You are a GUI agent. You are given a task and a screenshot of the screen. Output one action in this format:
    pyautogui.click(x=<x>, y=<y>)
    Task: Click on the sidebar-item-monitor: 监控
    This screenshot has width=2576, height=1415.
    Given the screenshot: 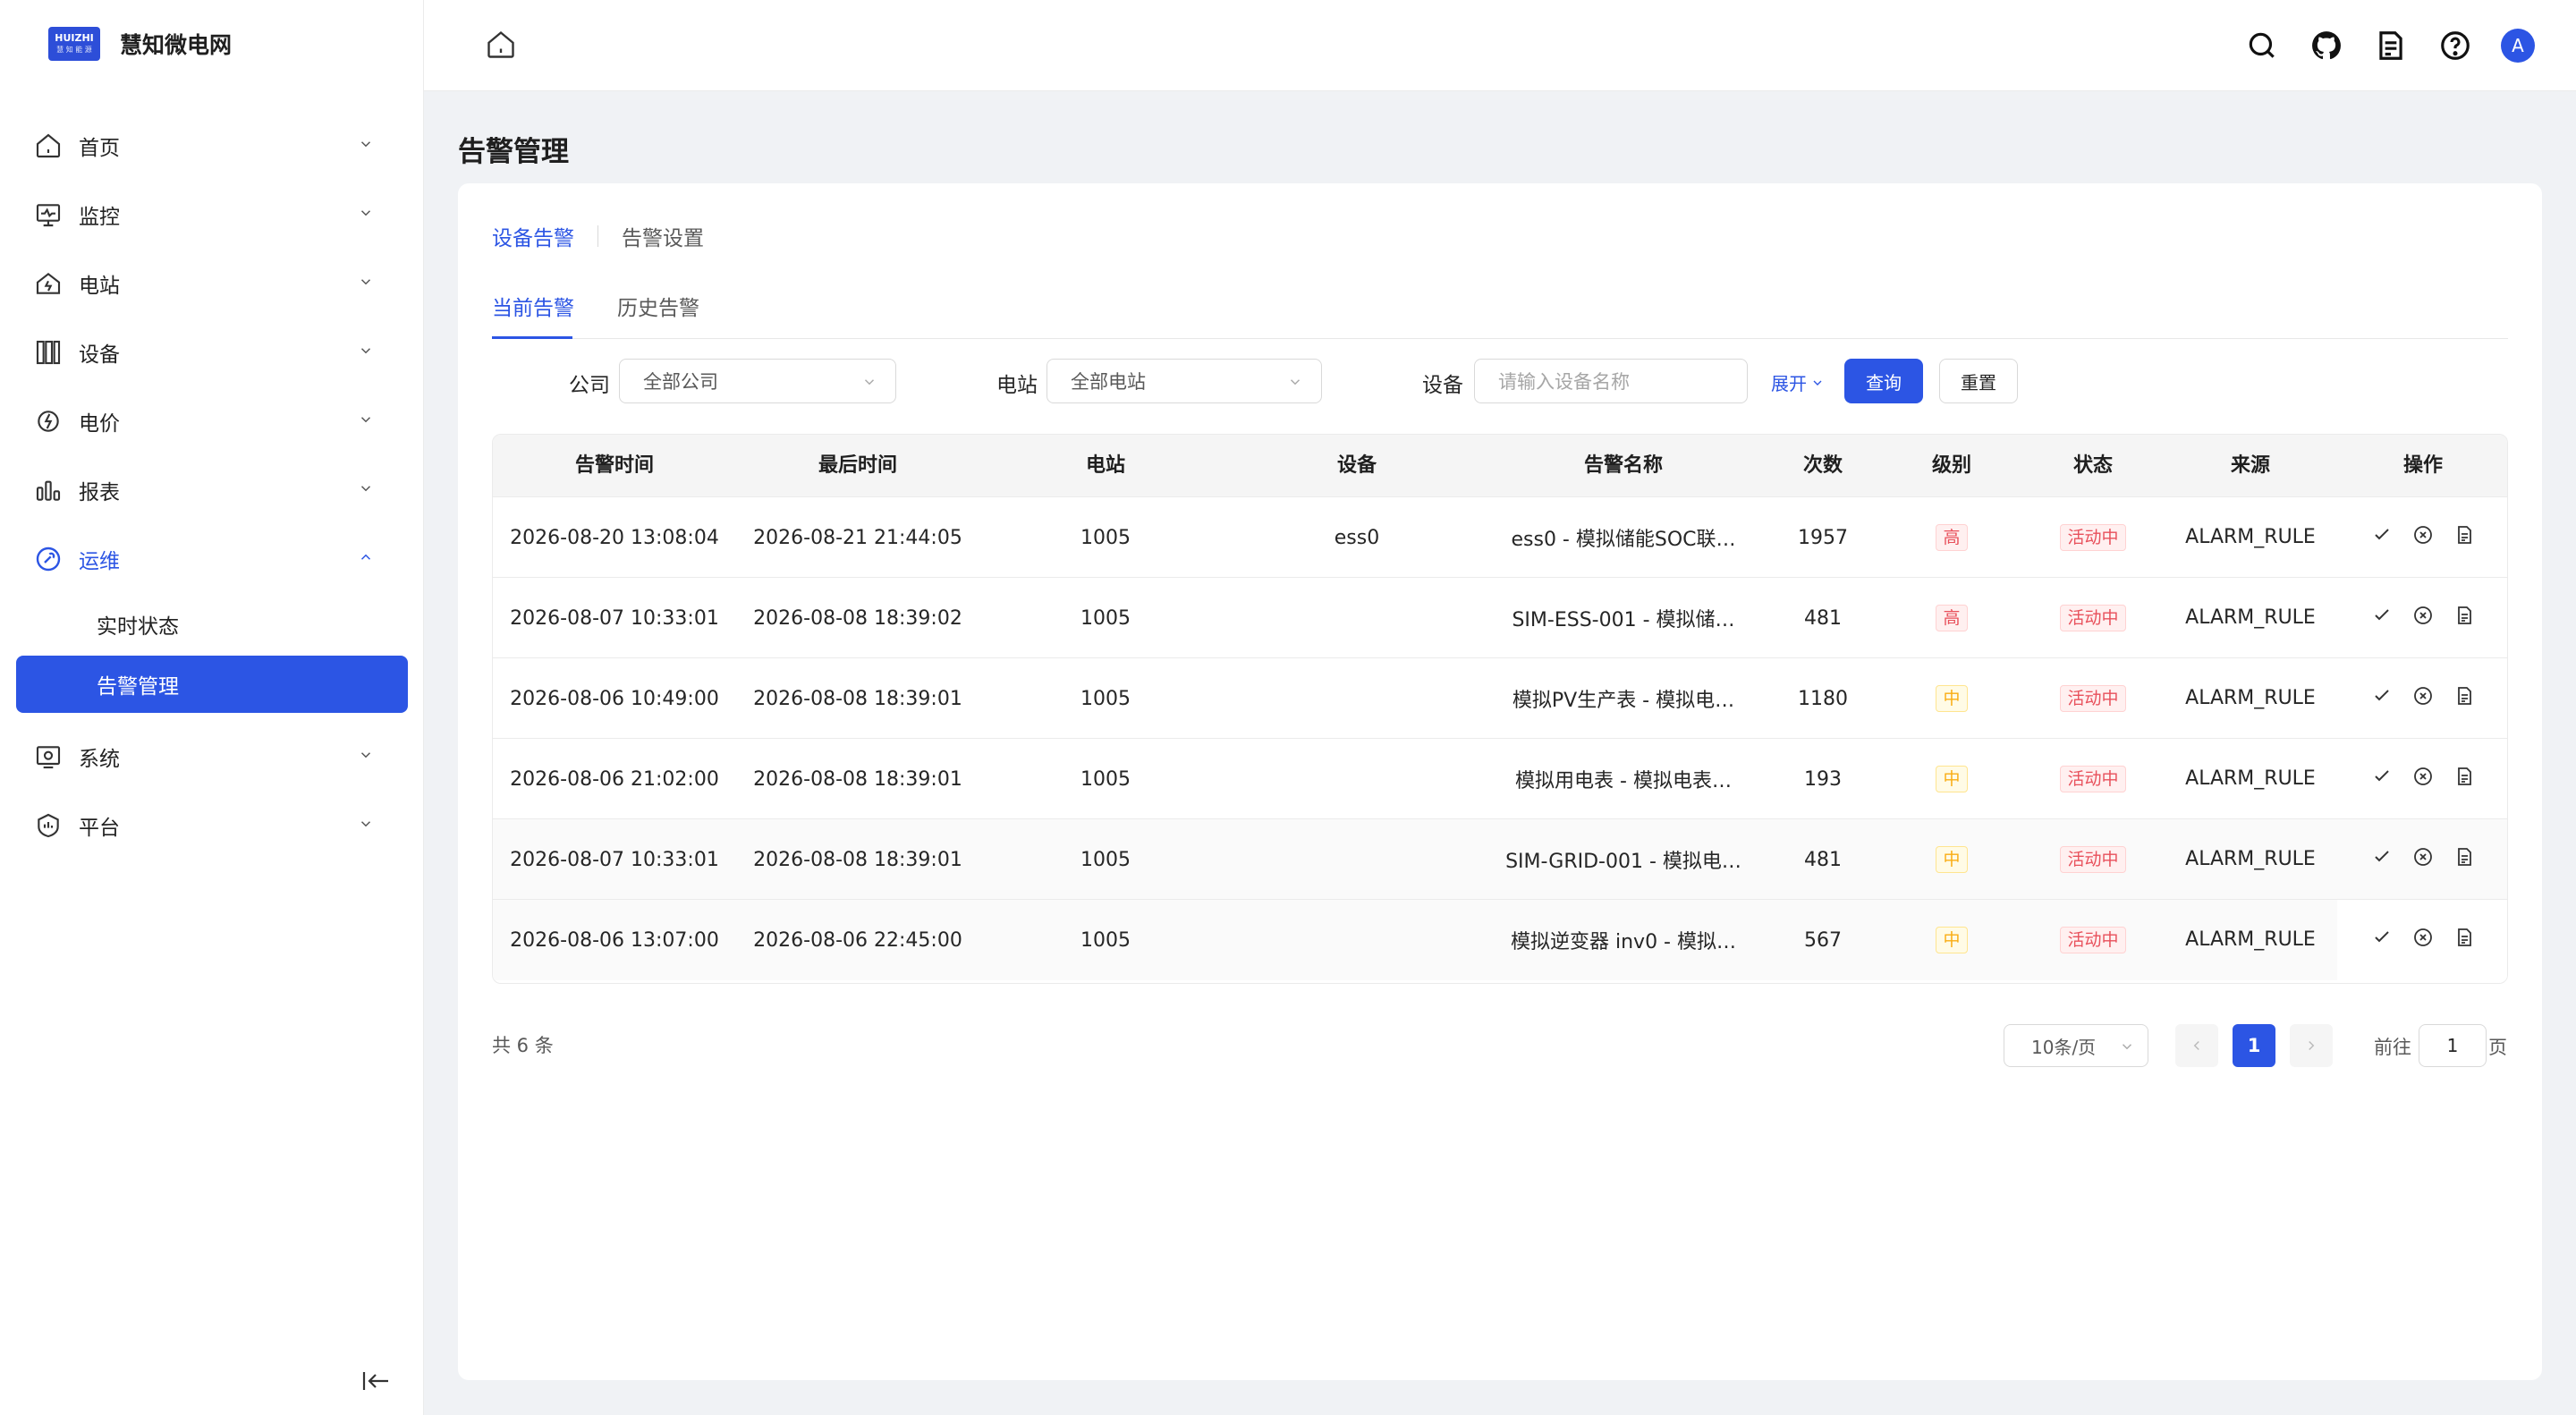 What is the action you would take?
    pyautogui.click(x=212, y=215)
    